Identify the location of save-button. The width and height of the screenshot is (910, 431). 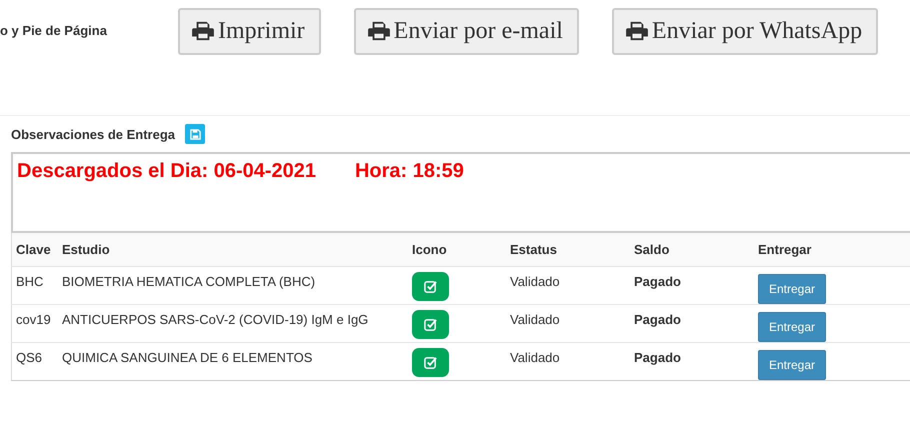
(195, 134).